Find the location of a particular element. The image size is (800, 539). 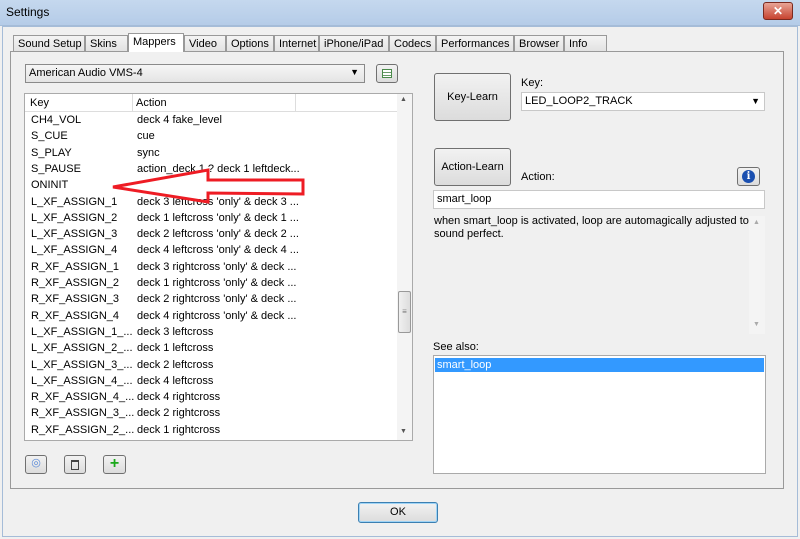

key-dropdown: LED_LOOP2_TRACK ▼ is located at coordinates (643, 101).